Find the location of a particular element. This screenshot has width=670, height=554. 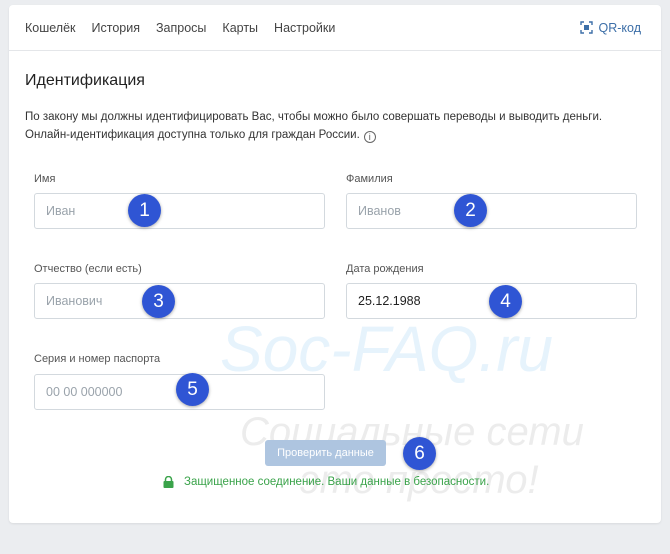

qr-code-button: QR-код is located at coordinates (610, 27).